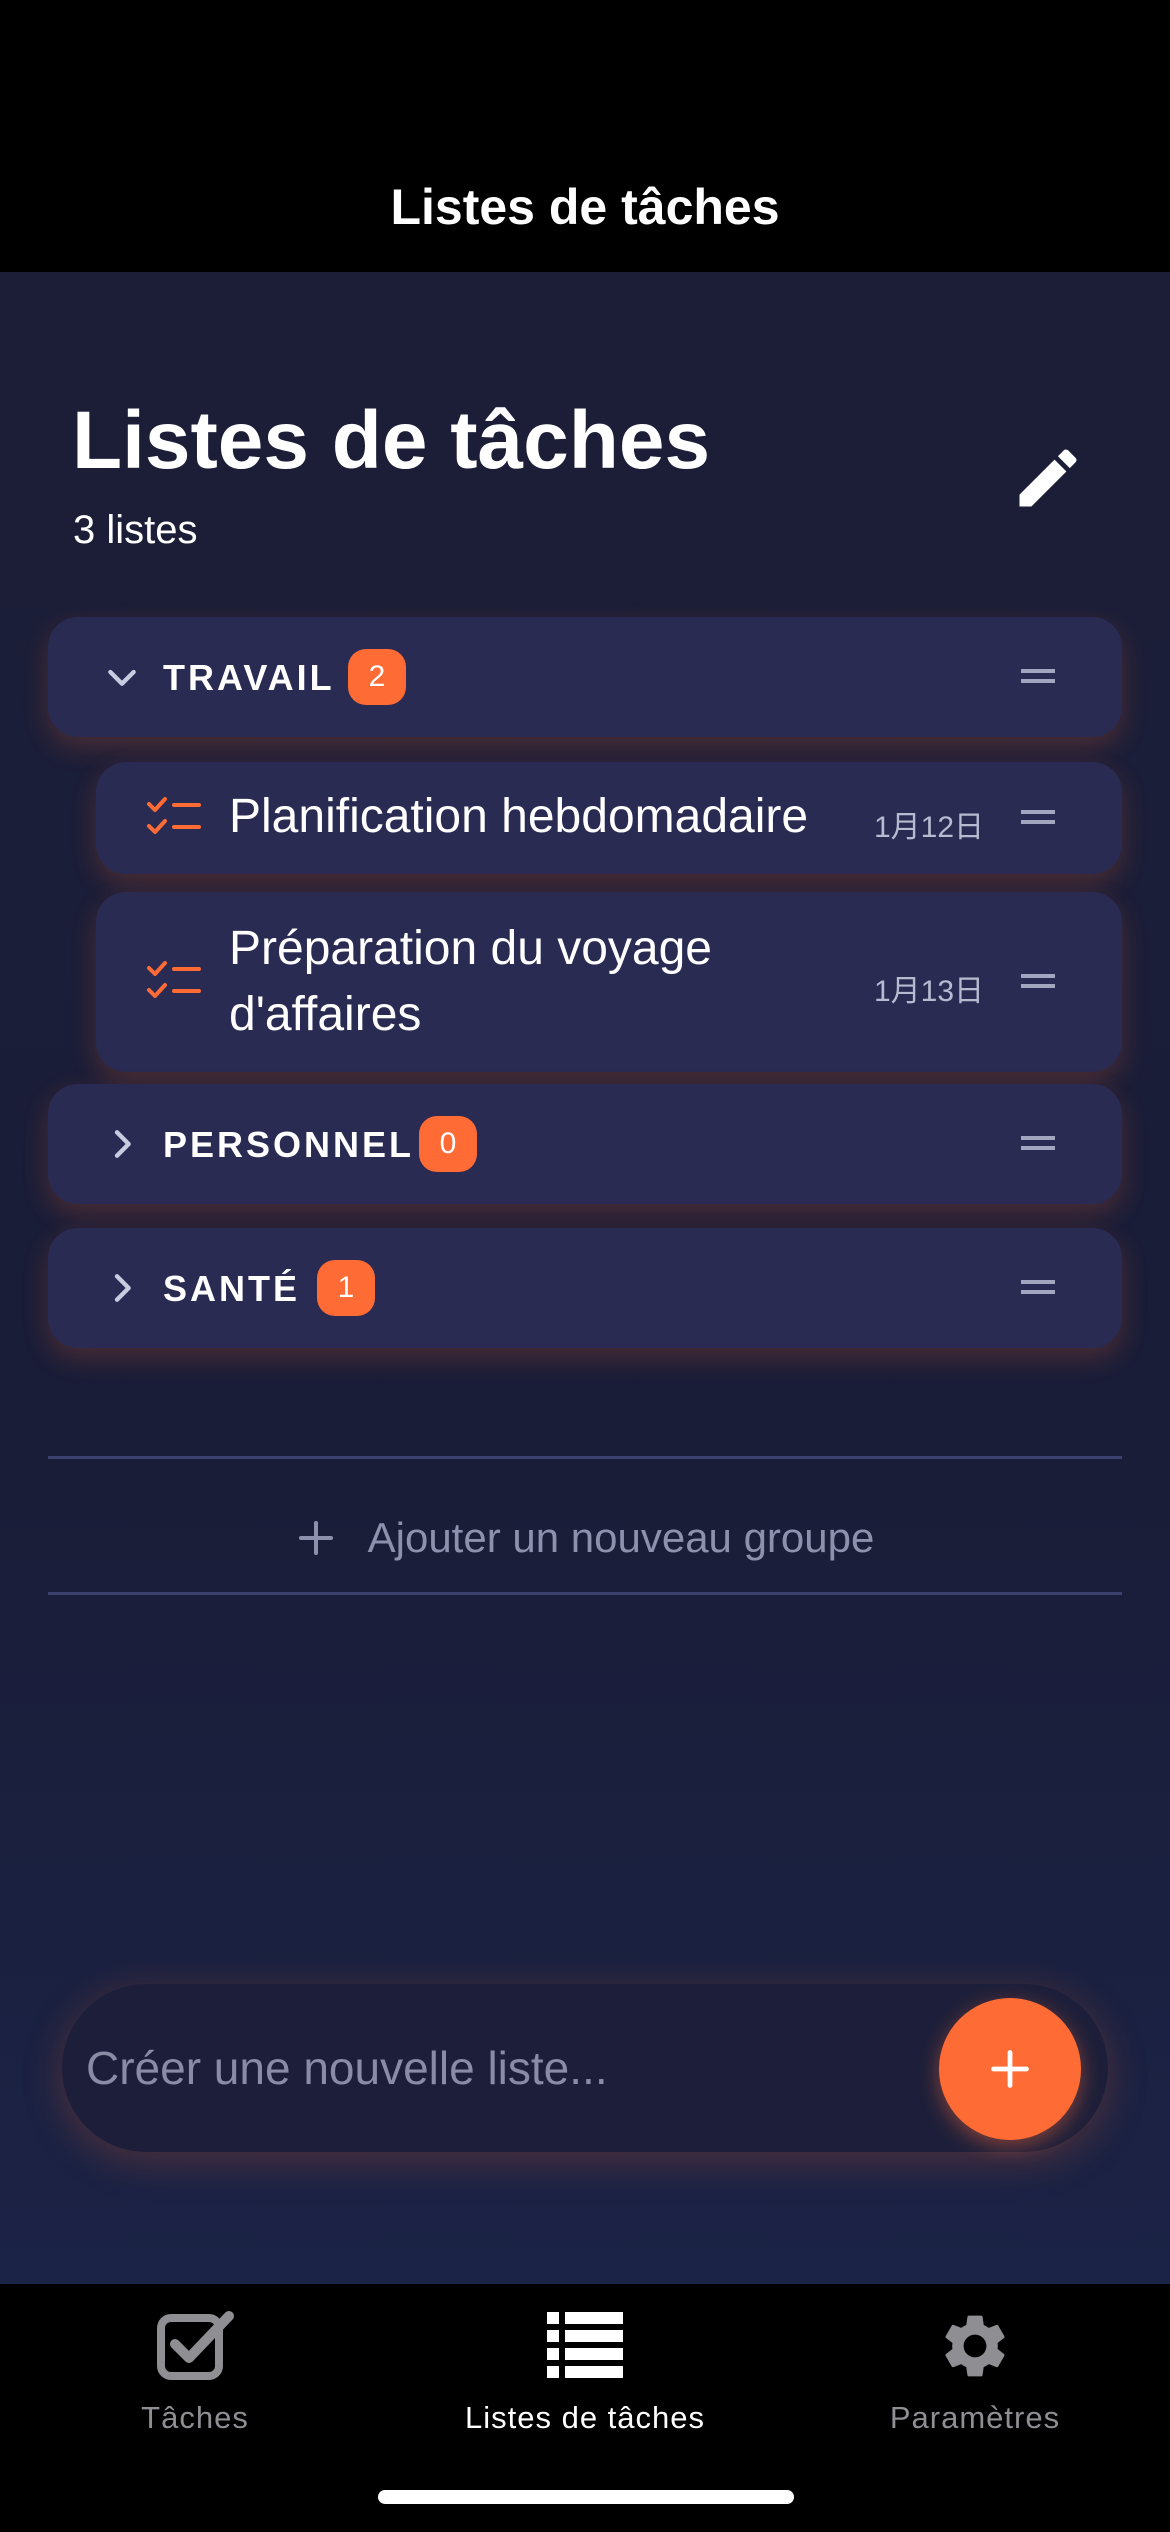  Describe the element at coordinates (511, 2068) in the screenshot. I see `new-list-input` at that location.